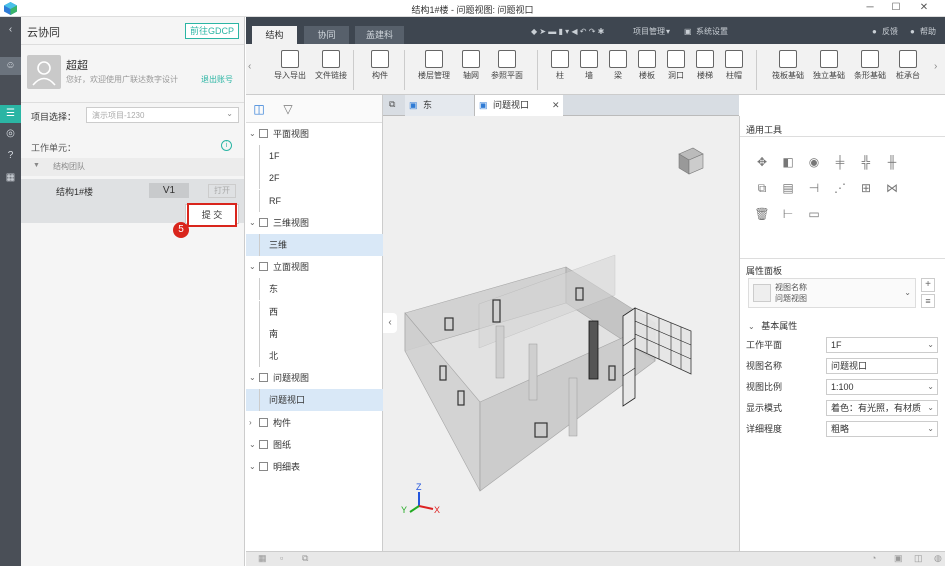 This screenshot has width=945, height=566. What do you see at coordinates (314, 267) in the screenshot?
I see `tree-group: ⌄ 立面视图` at bounding box center [314, 267].